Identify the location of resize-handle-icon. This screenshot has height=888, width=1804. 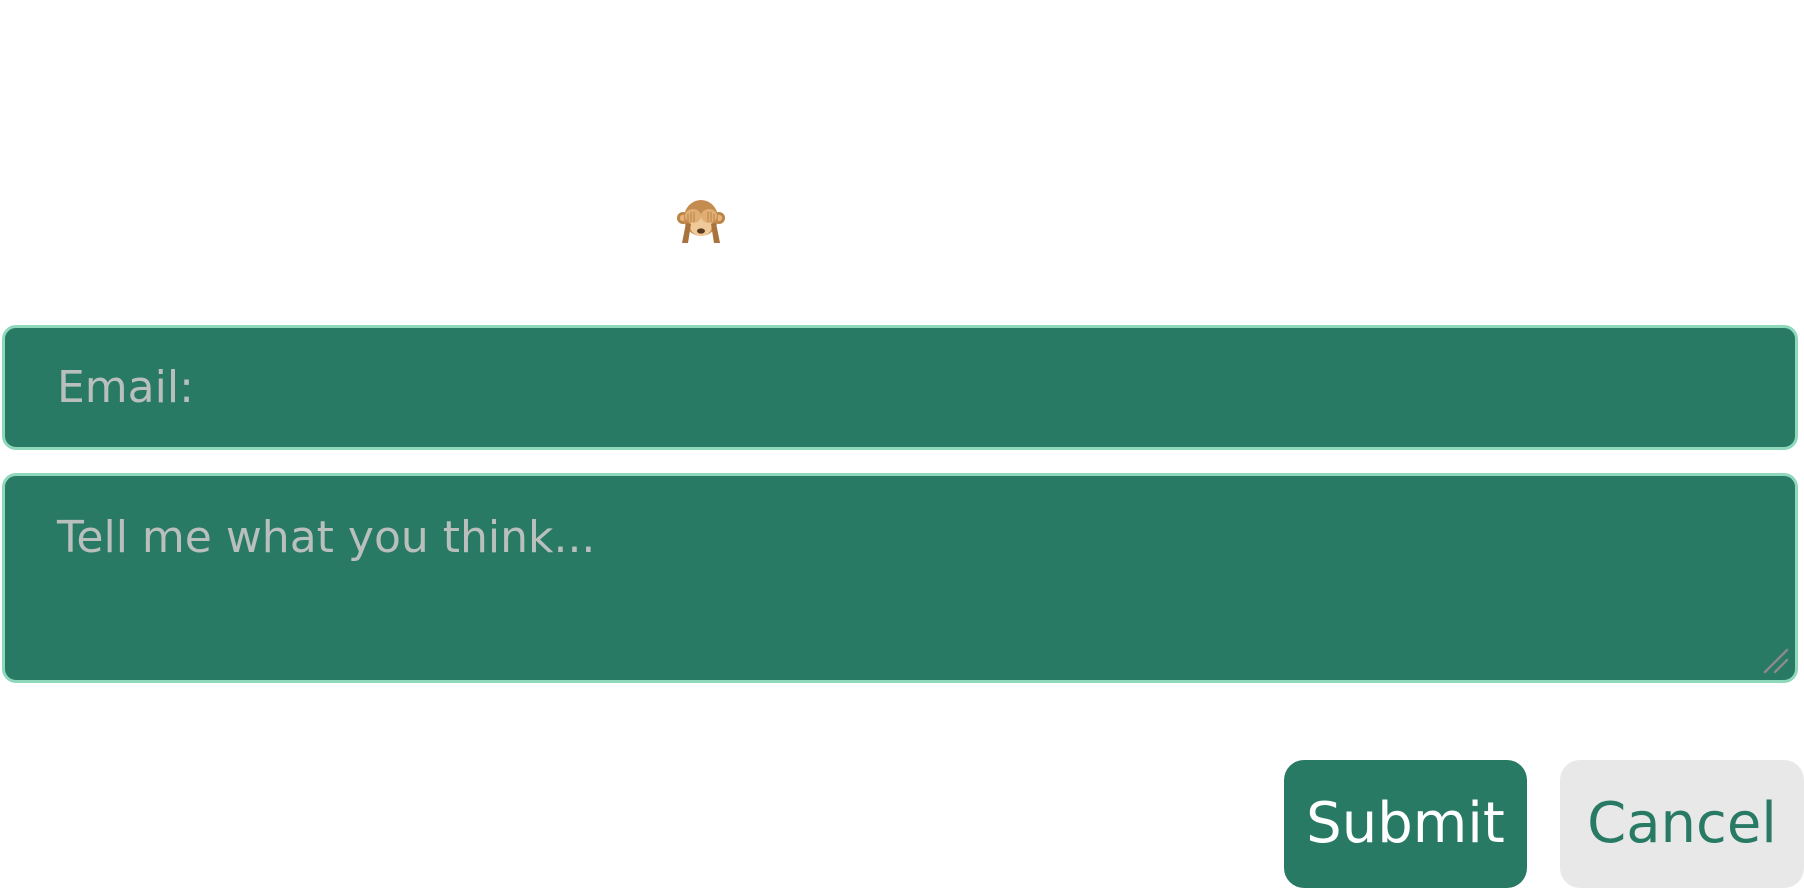
(1776, 661).